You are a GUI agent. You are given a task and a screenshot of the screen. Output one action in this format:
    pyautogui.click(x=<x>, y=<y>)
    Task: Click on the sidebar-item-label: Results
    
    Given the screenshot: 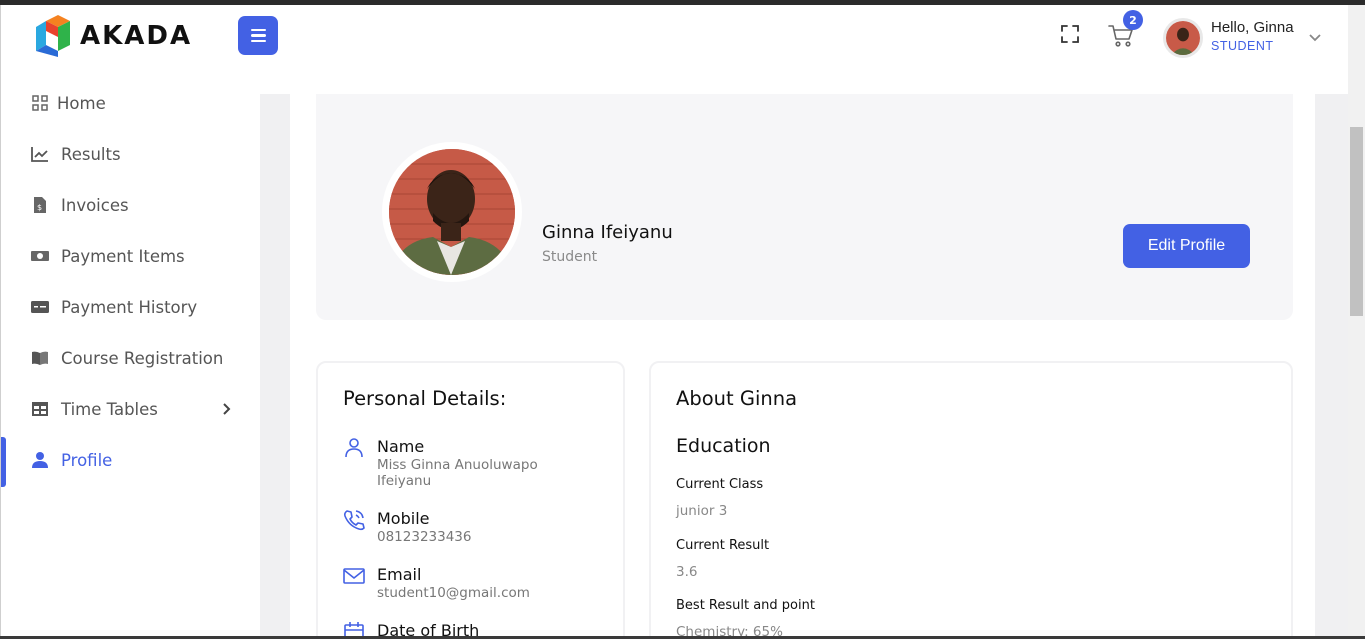 What is the action you would take?
    pyautogui.click(x=91, y=154)
    